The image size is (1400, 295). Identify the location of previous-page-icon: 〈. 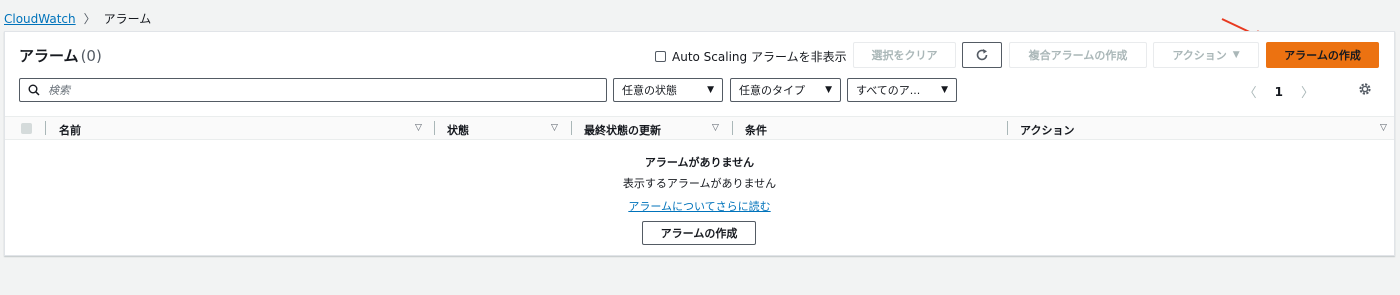
(1250, 91).